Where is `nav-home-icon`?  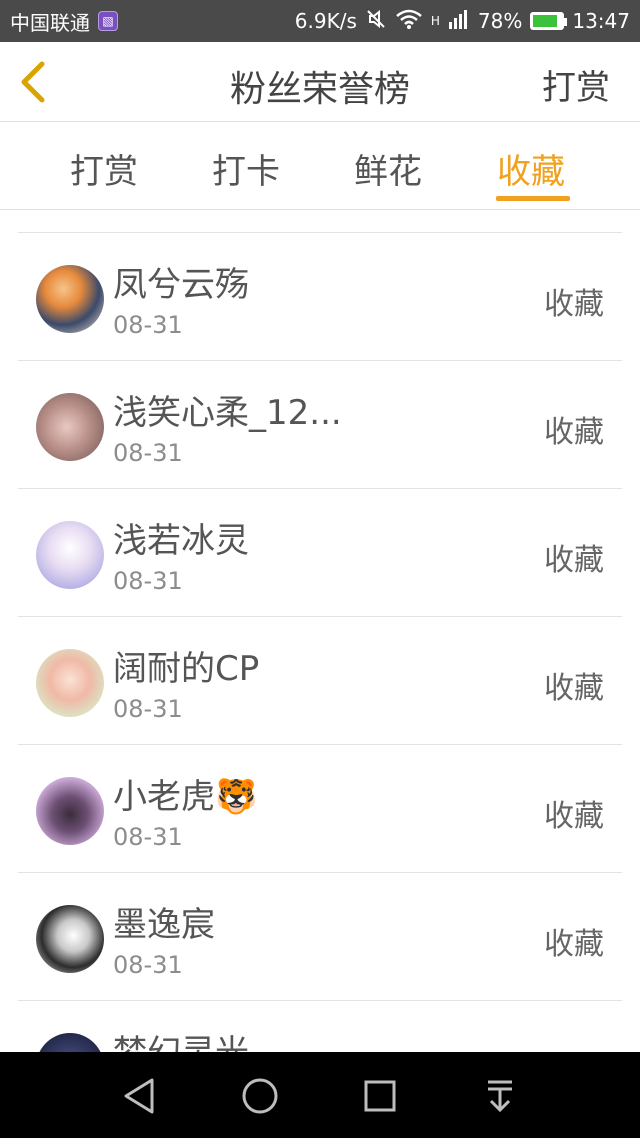 nav-home-icon is located at coordinates (260, 1096).